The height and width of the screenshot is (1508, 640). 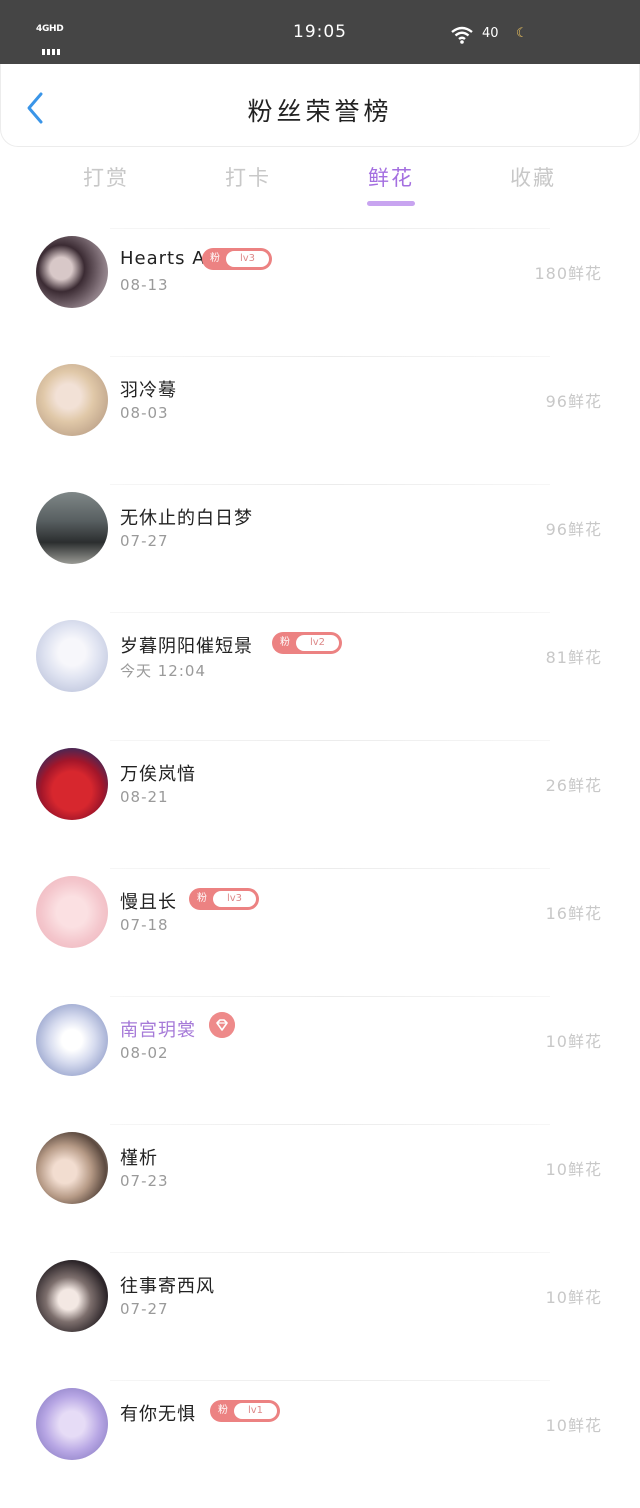 I want to click on list-item: 往事寄西风 07-27 10鲜花, so click(x=320, y=1316).